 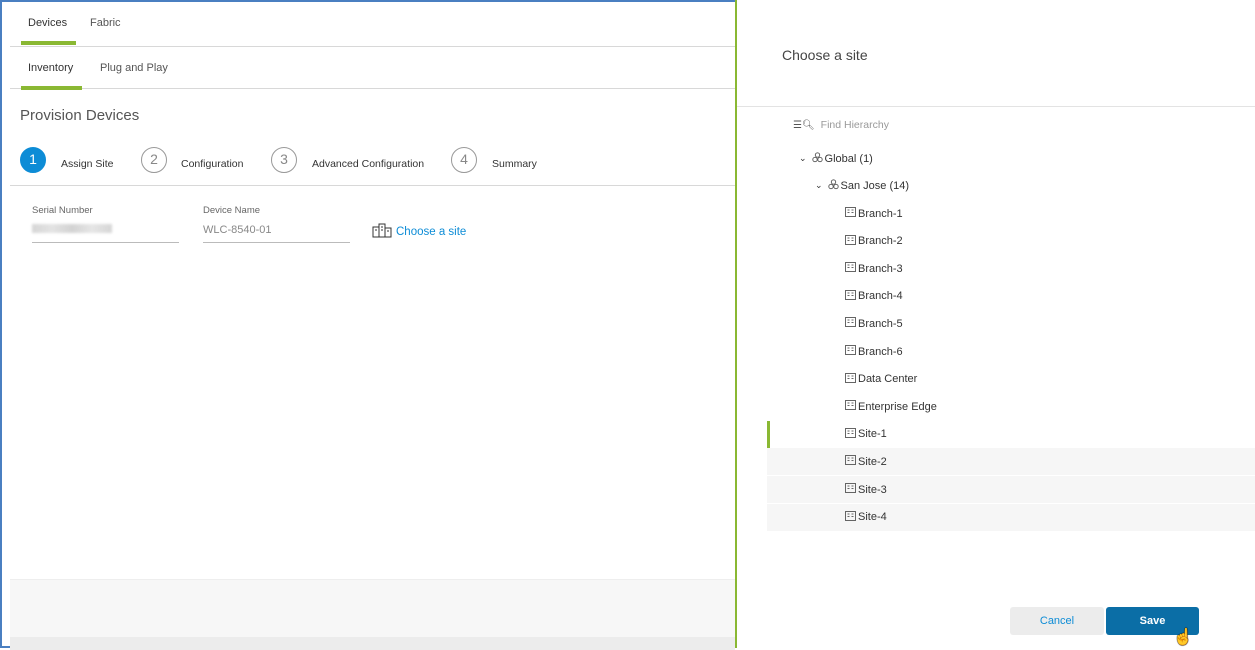 What do you see at coordinates (1183, 637) in the screenshot?
I see `hand-cursor-icon: ☝` at bounding box center [1183, 637].